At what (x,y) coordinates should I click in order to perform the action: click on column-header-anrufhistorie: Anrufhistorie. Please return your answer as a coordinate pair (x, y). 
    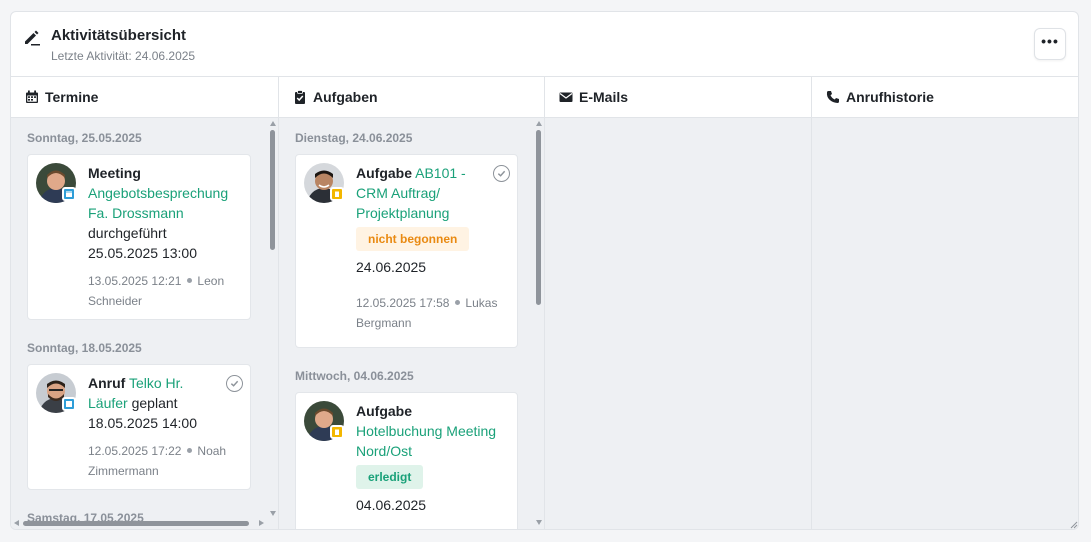
    Looking at the image, I should click on (945, 97).